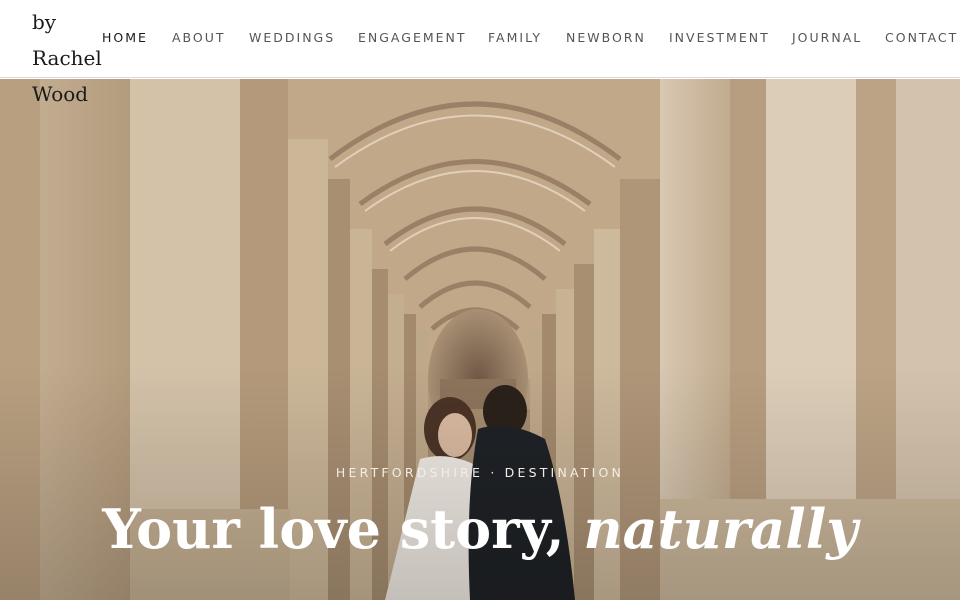 The width and height of the screenshot is (960, 600). What do you see at coordinates (921, 38) in the screenshot?
I see `nav-item-contact: CONTACT` at bounding box center [921, 38].